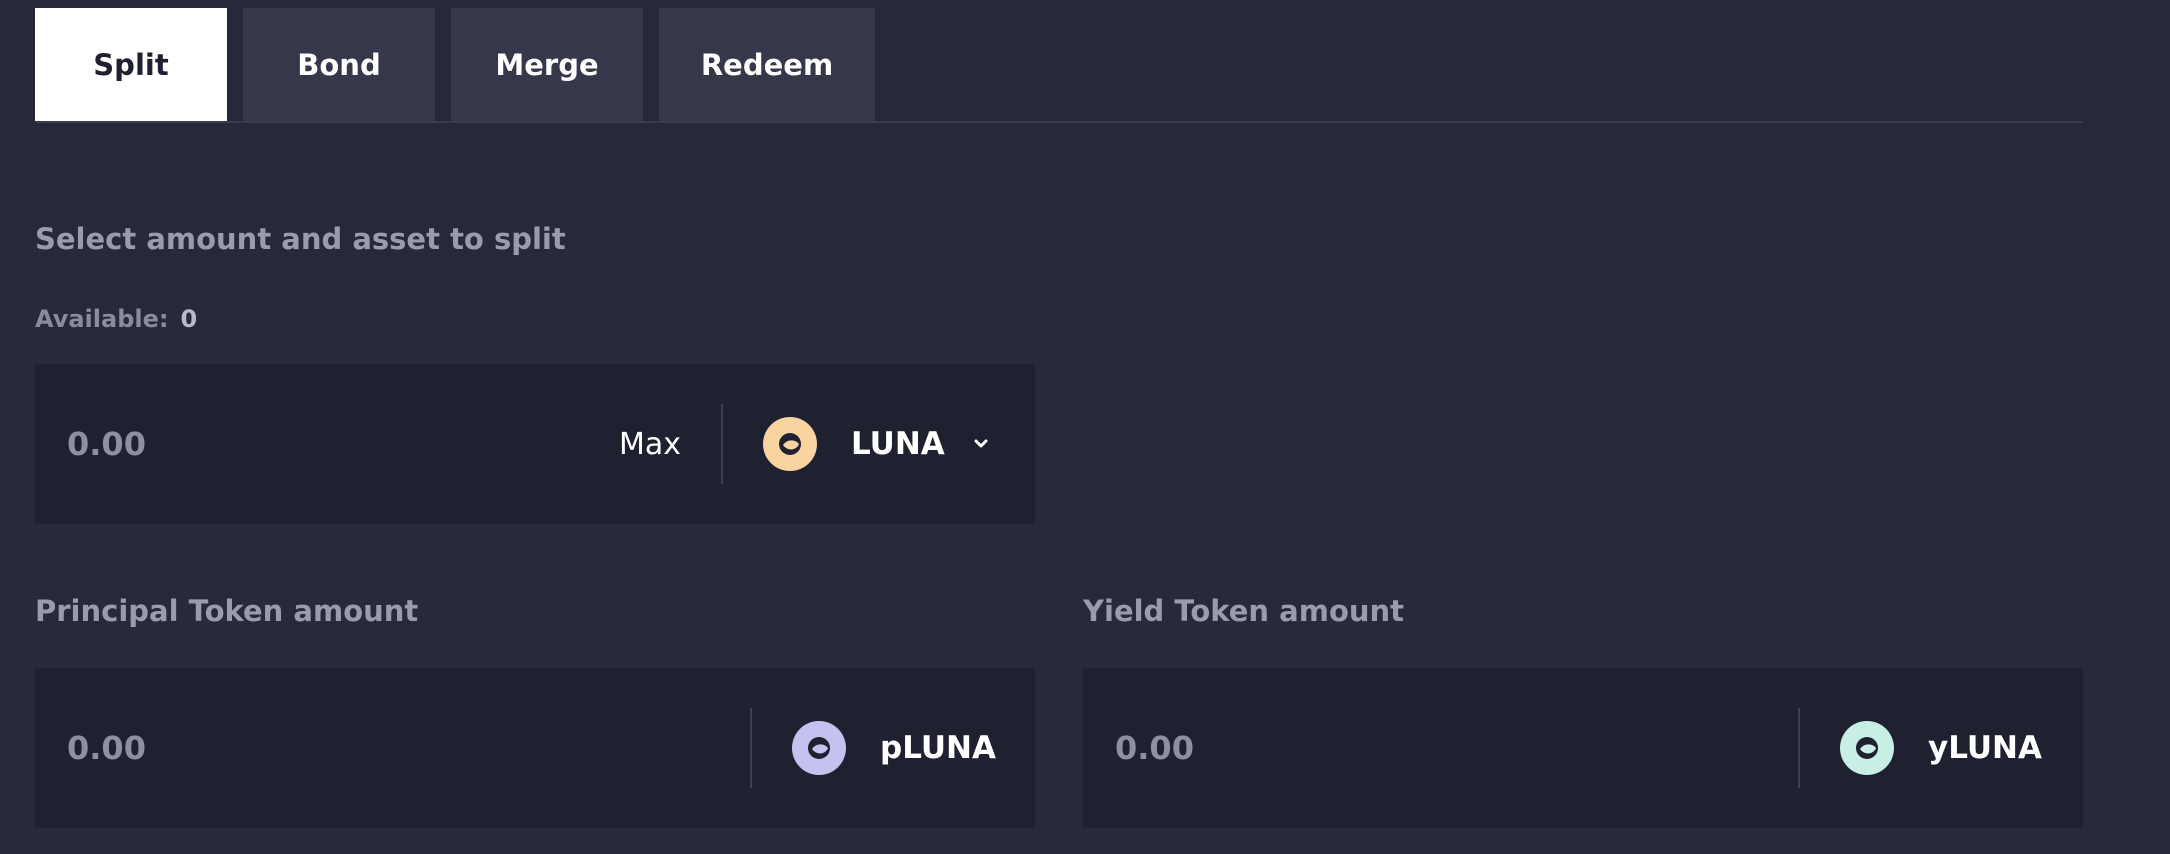  Describe the element at coordinates (1154, 748) in the screenshot. I see `yield-amount-value: 0.00` at that location.